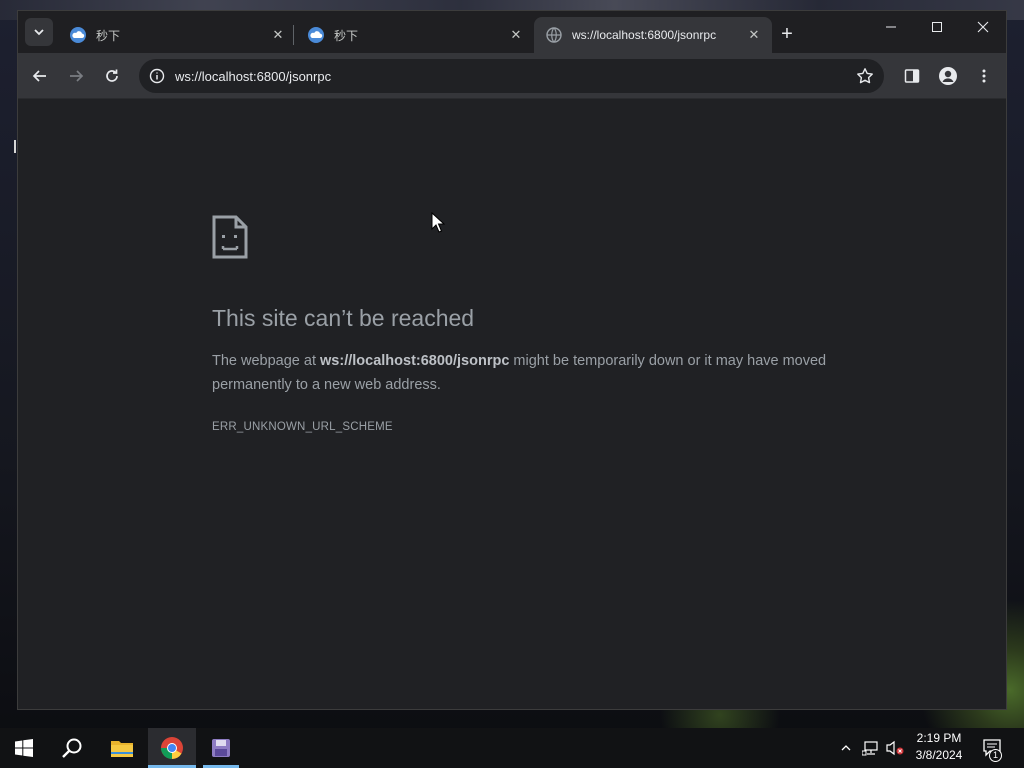 The image size is (1024, 768). What do you see at coordinates (230, 237) in the screenshot?
I see `sad-document-icon` at bounding box center [230, 237].